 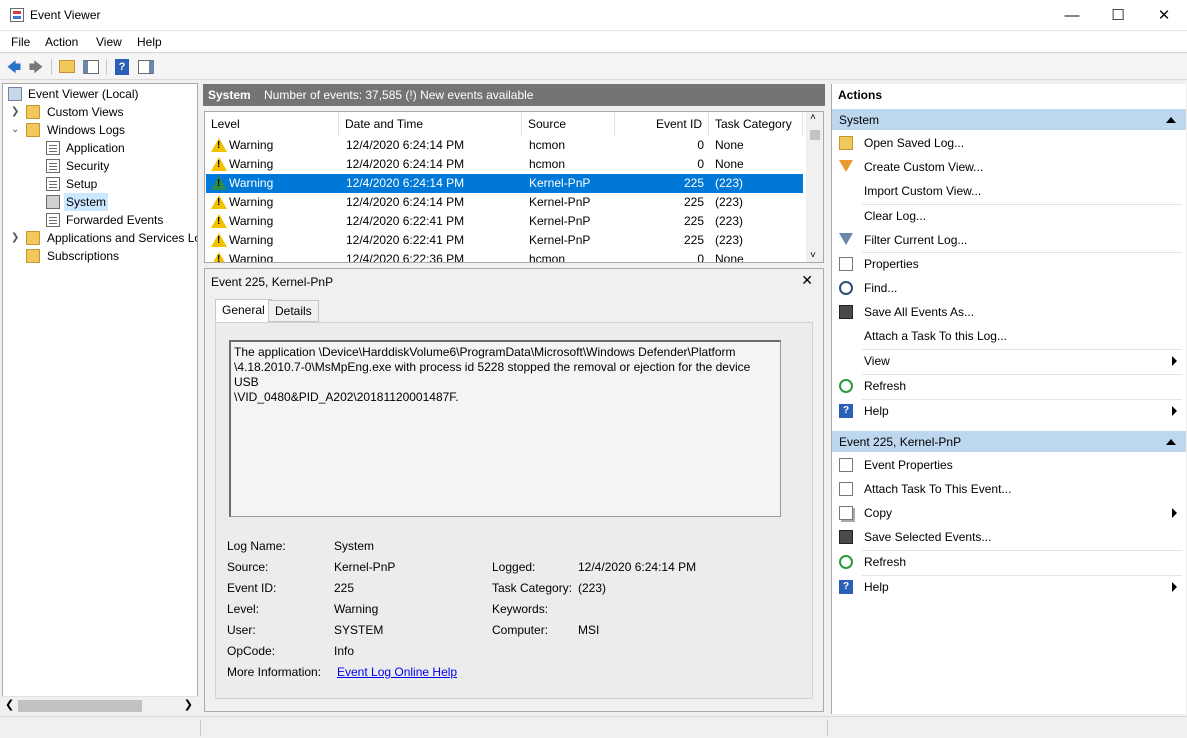 I want to click on cell-datetime: 12/4/2020 6:24:14 PM, so click(x=405, y=145).